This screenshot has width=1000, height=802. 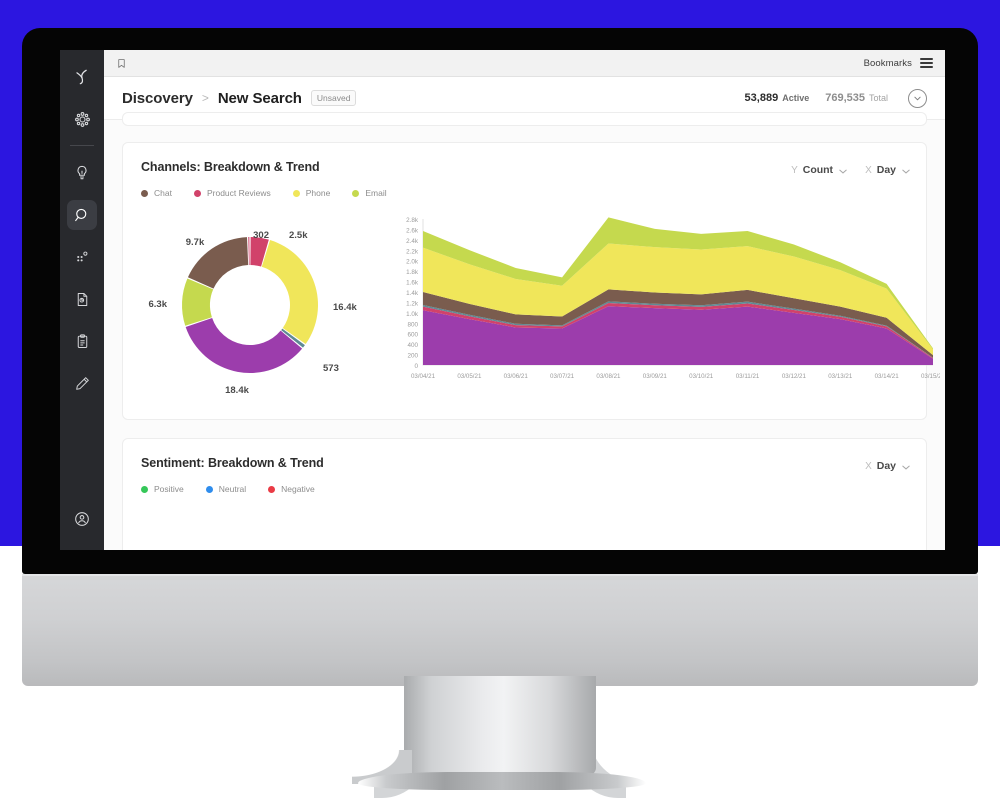 What do you see at coordinates (261, 235) in the screenshot?
I see `donut-slice-label: 302` at bounding box center [261, 235].